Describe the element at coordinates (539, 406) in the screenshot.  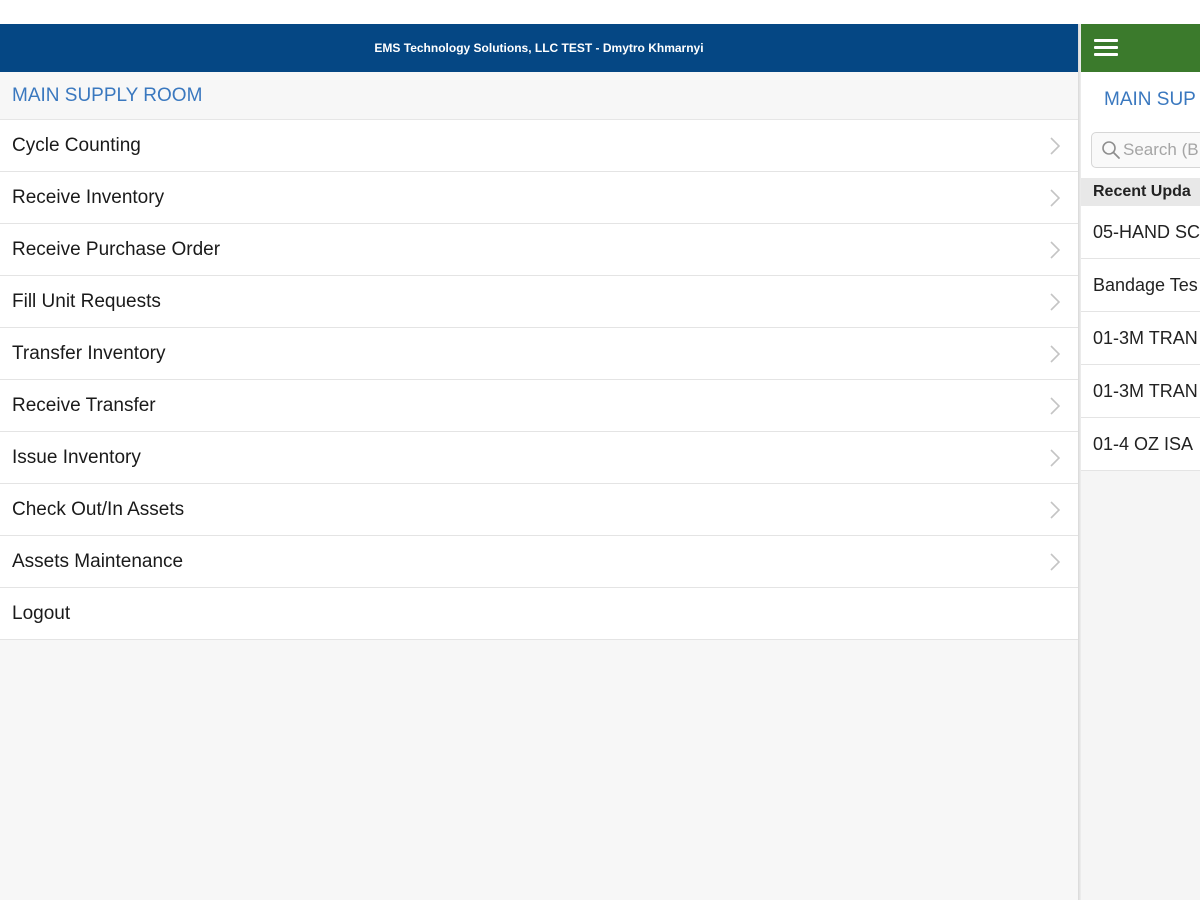
I see `menu-item-receive-transfer: Receive Transfer` at that location.